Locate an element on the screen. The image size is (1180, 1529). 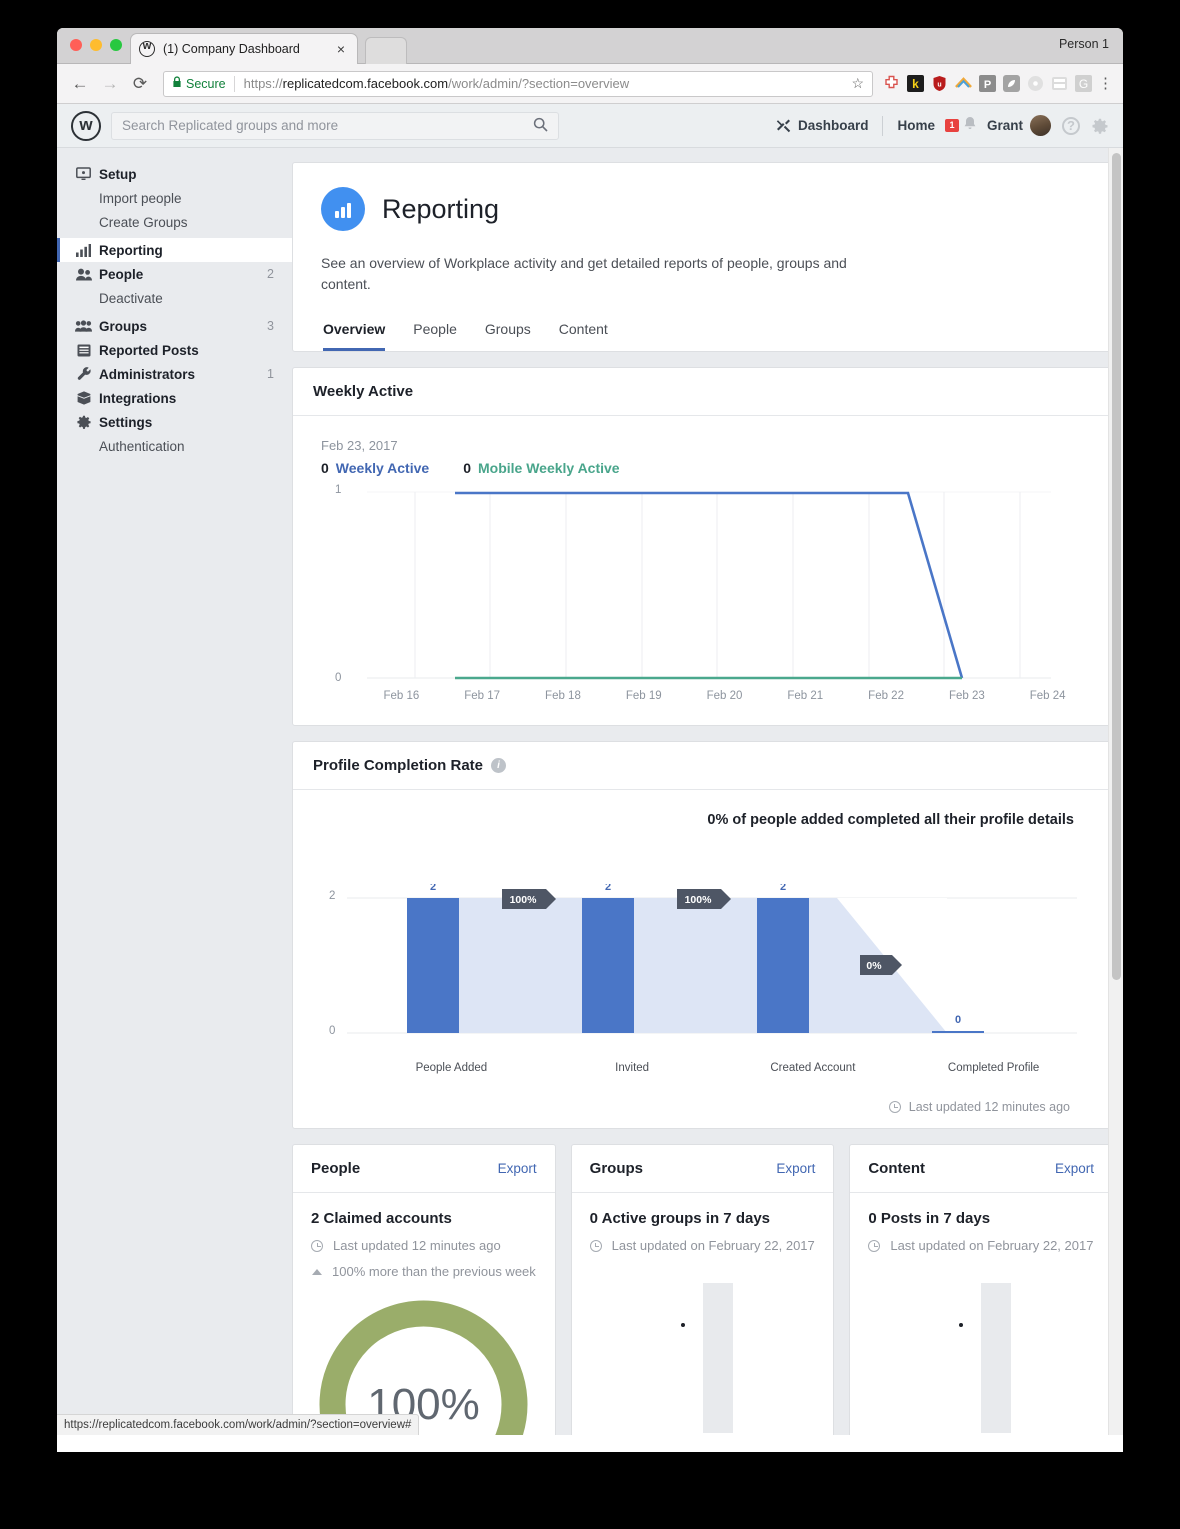
browser-tab: (1) Company Dashboard × is located at coordinates (244, 48).